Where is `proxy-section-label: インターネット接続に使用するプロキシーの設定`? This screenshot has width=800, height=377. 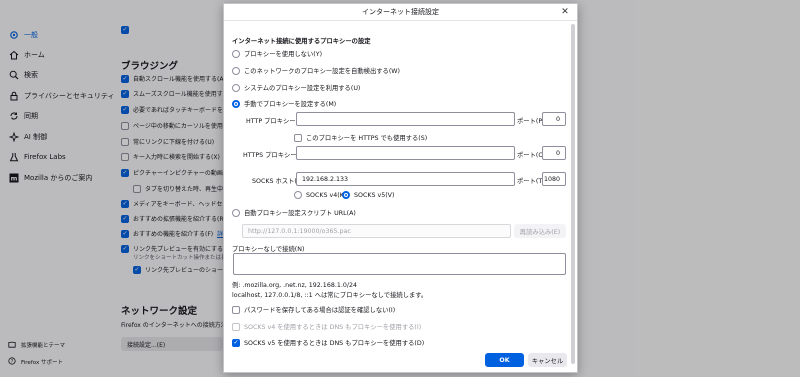 proxy-section-label: インターネット接続に使用するプロキシーの設定 is located at coordinates (301, 41).